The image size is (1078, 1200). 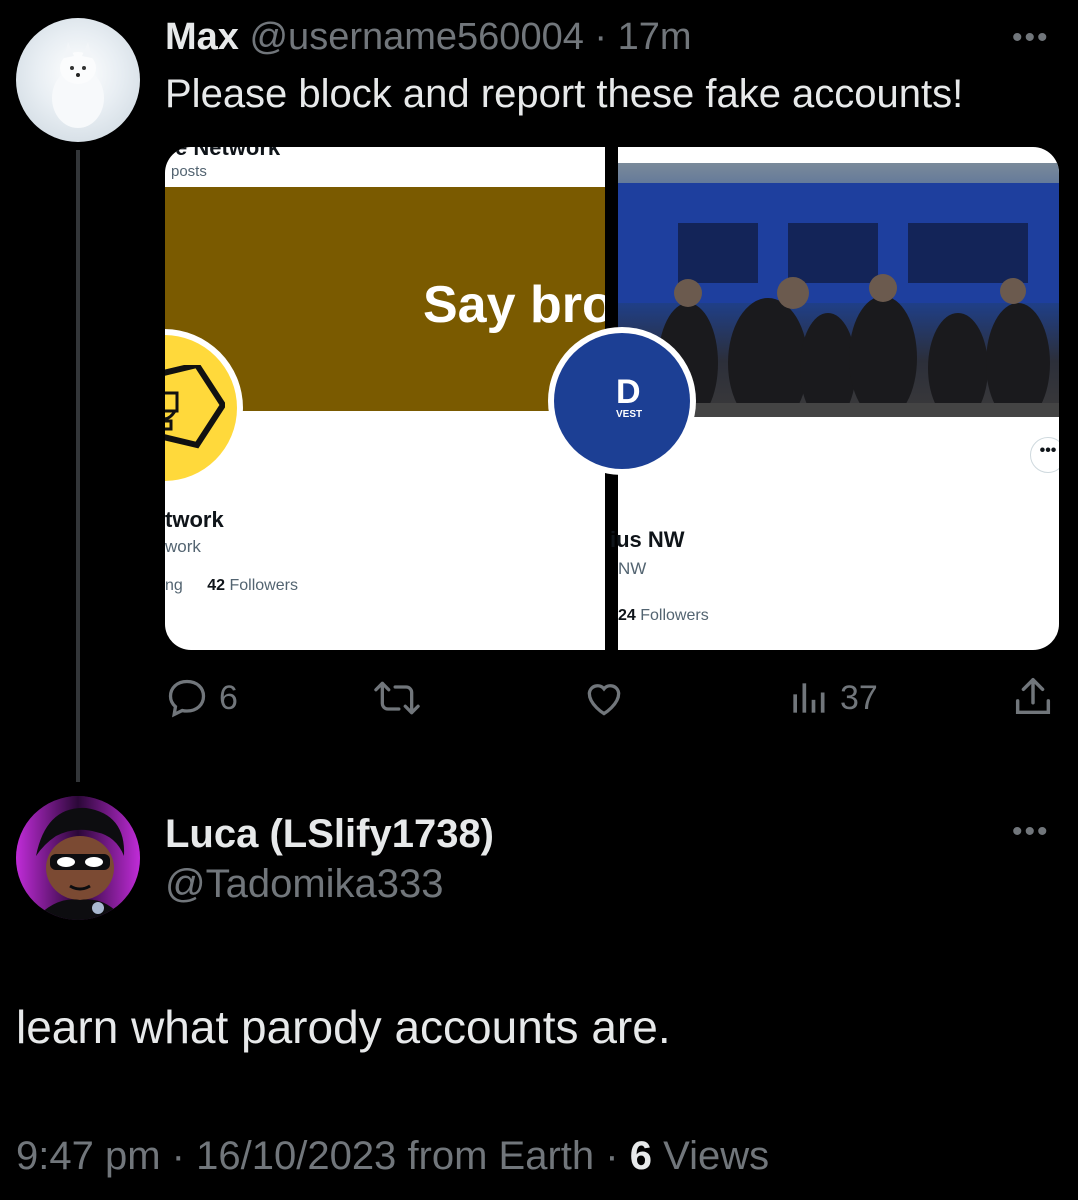 I want to click on share-button, so click(x=1033, y=697).